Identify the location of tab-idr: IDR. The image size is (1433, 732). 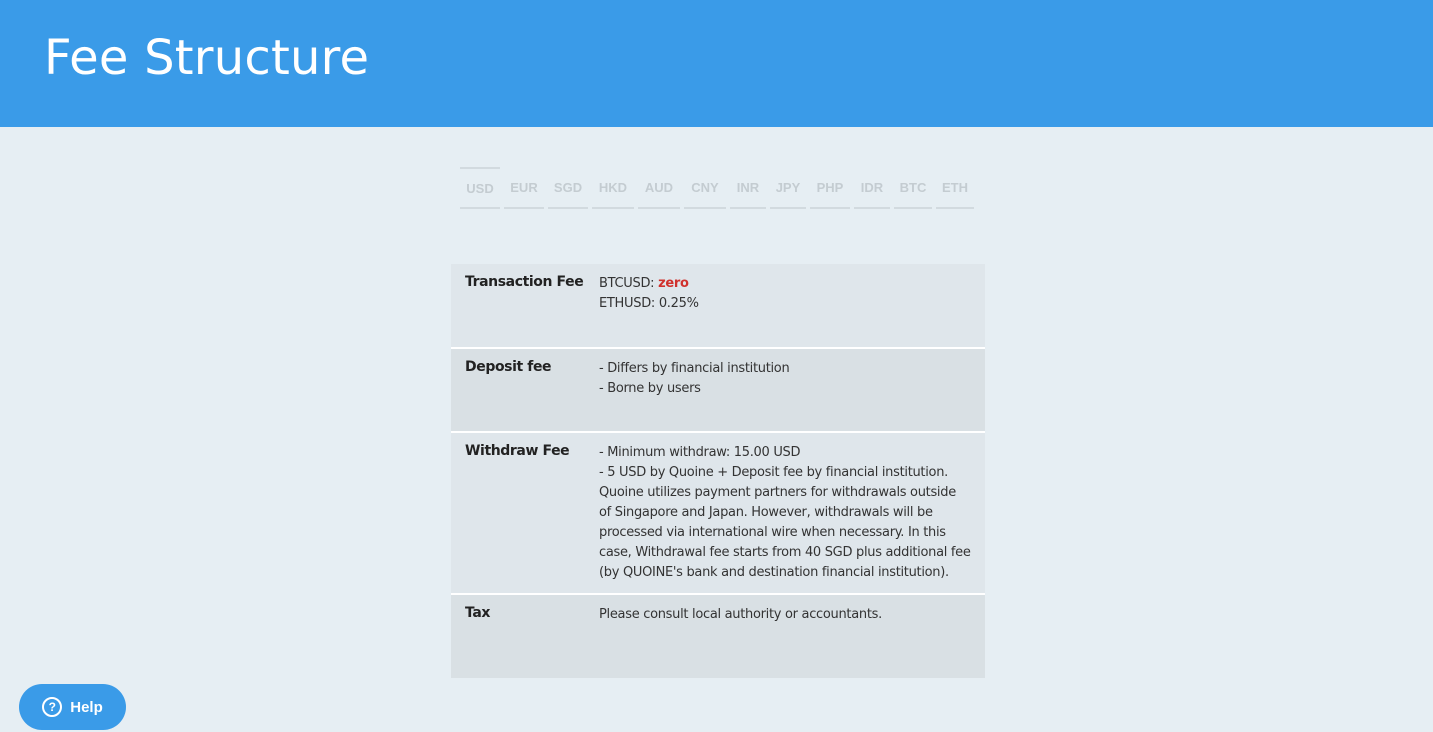
(872, 188).